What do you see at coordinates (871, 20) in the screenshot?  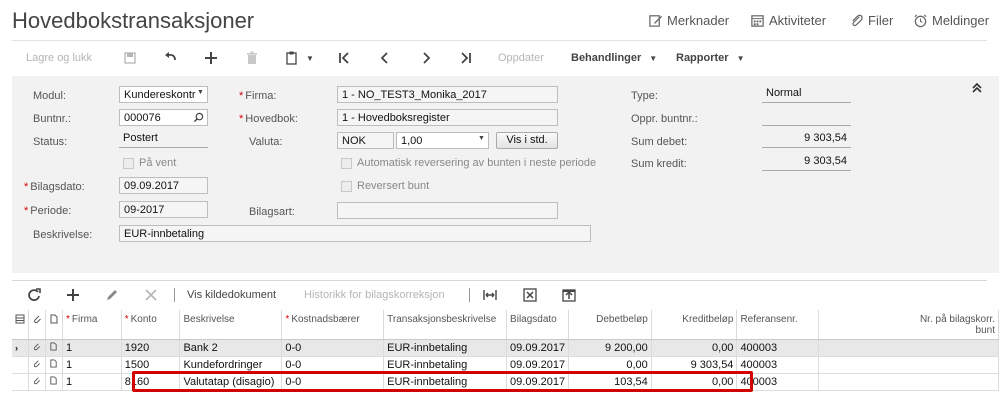 I see `files-button: Filer` at bounding box center [871, 20].